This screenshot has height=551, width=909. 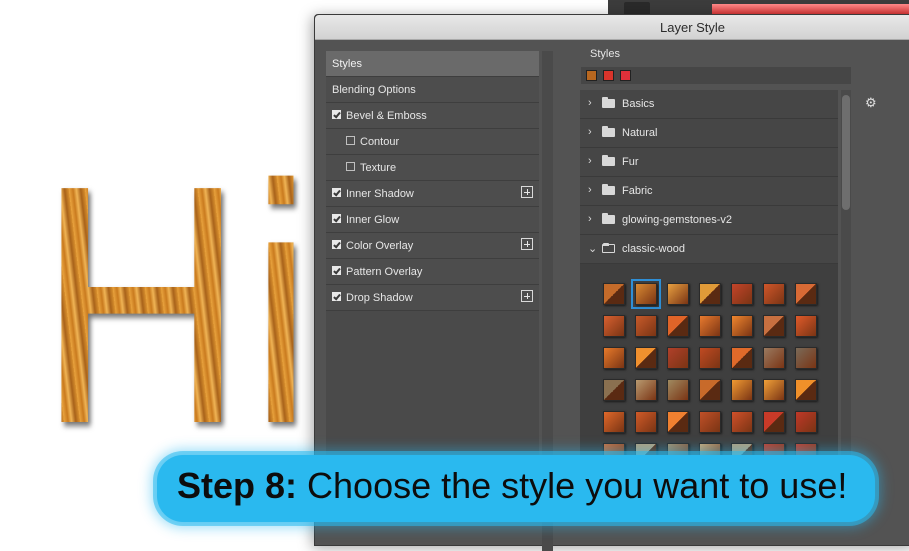 I want to click on style-list-label: Bevel & Emboss, so click(x=386, y=116).